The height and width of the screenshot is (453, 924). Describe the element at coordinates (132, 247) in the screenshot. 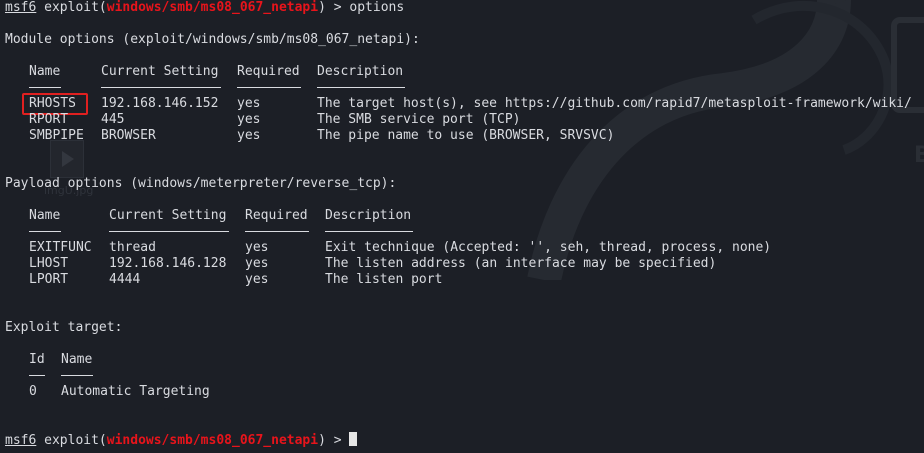

I see `option-setting: thread` at that location.